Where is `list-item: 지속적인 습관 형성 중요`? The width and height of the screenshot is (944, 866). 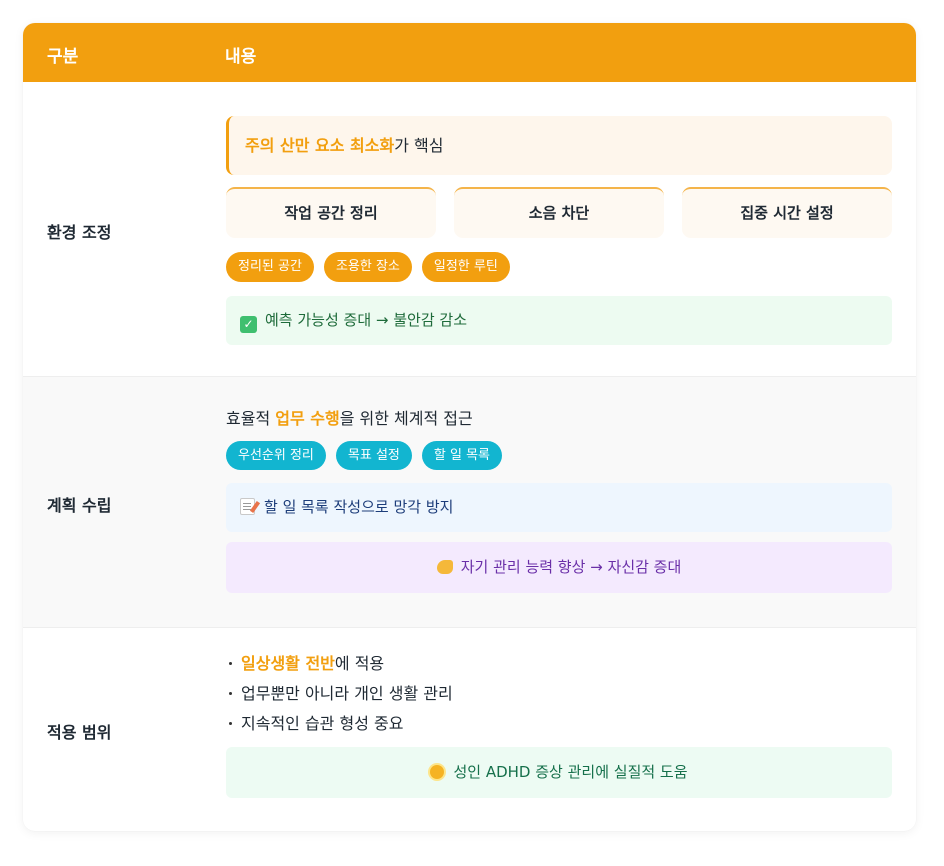
list-item: 지속적인 습관 형성 중요 is located at coordinates (559, 724).